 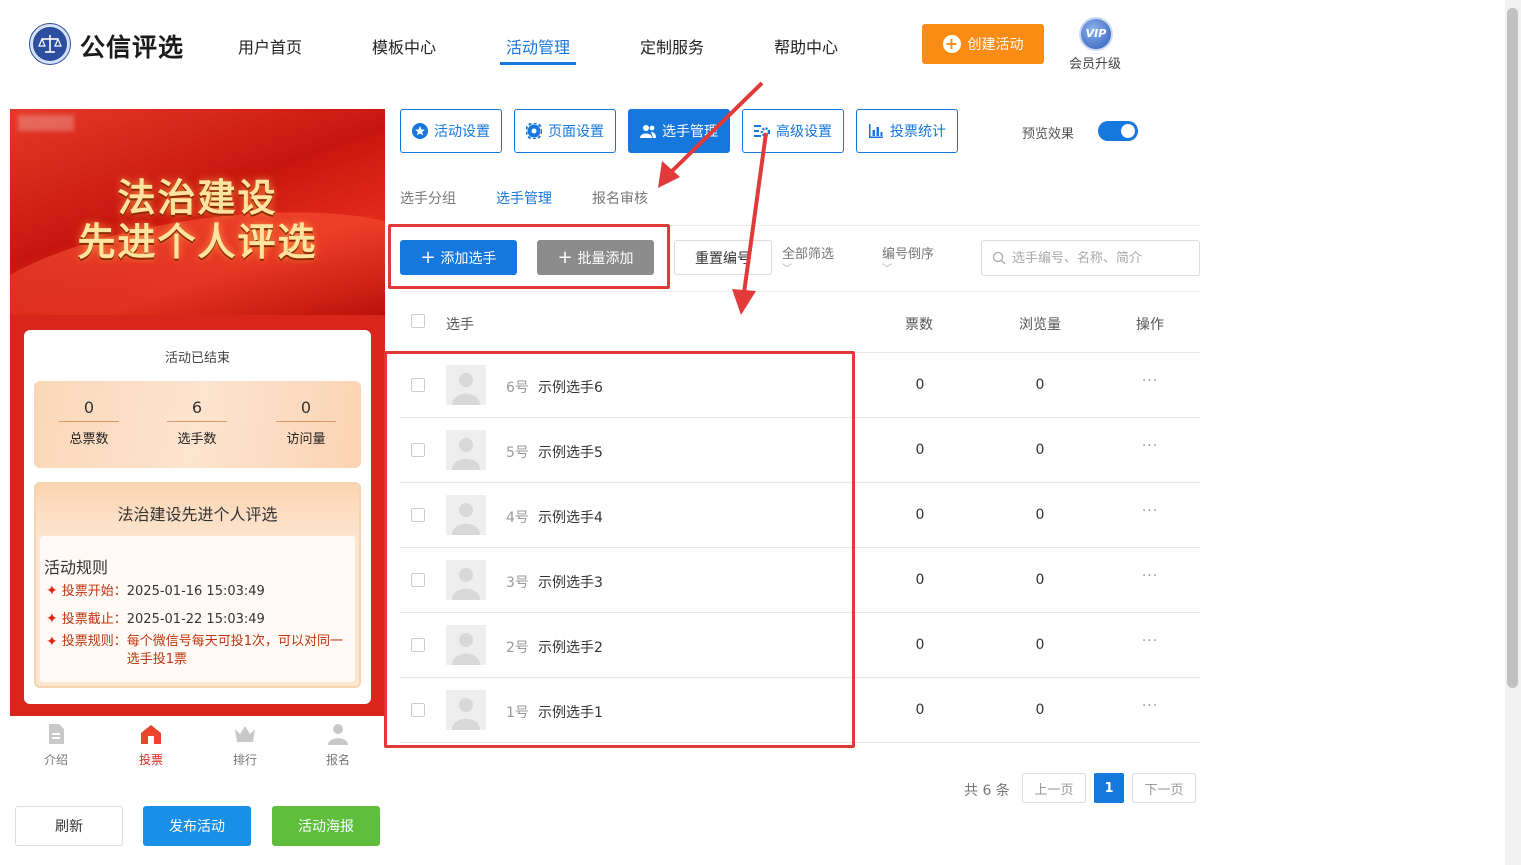 What do you see at coordinates (1150, 325) in the screenshot?
I see `header-actions: 操作` at bounding box center [1150, 325].